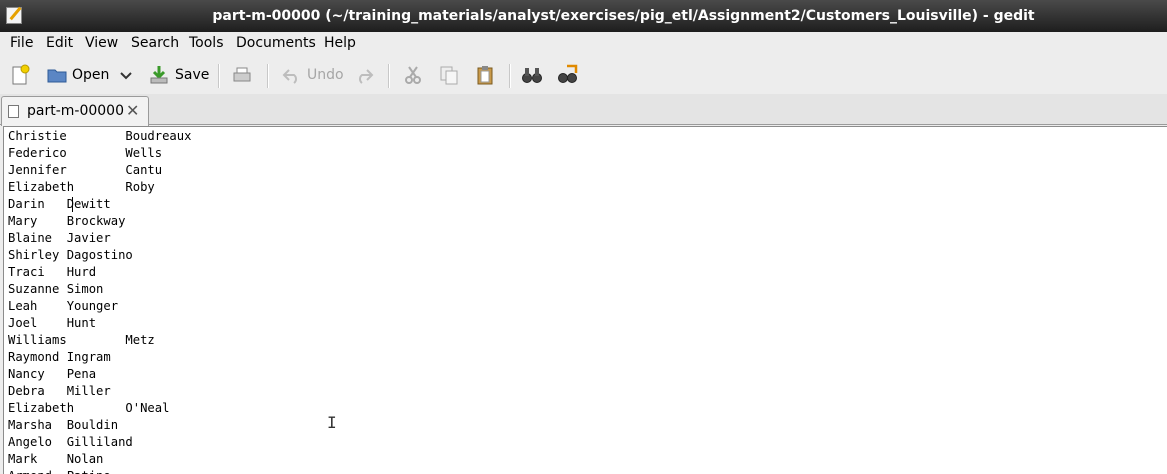 The image size is (1167, 474). Describe the element at coordinates (23, 221) in the screenshot. I see `first-name: Mary` at that location.